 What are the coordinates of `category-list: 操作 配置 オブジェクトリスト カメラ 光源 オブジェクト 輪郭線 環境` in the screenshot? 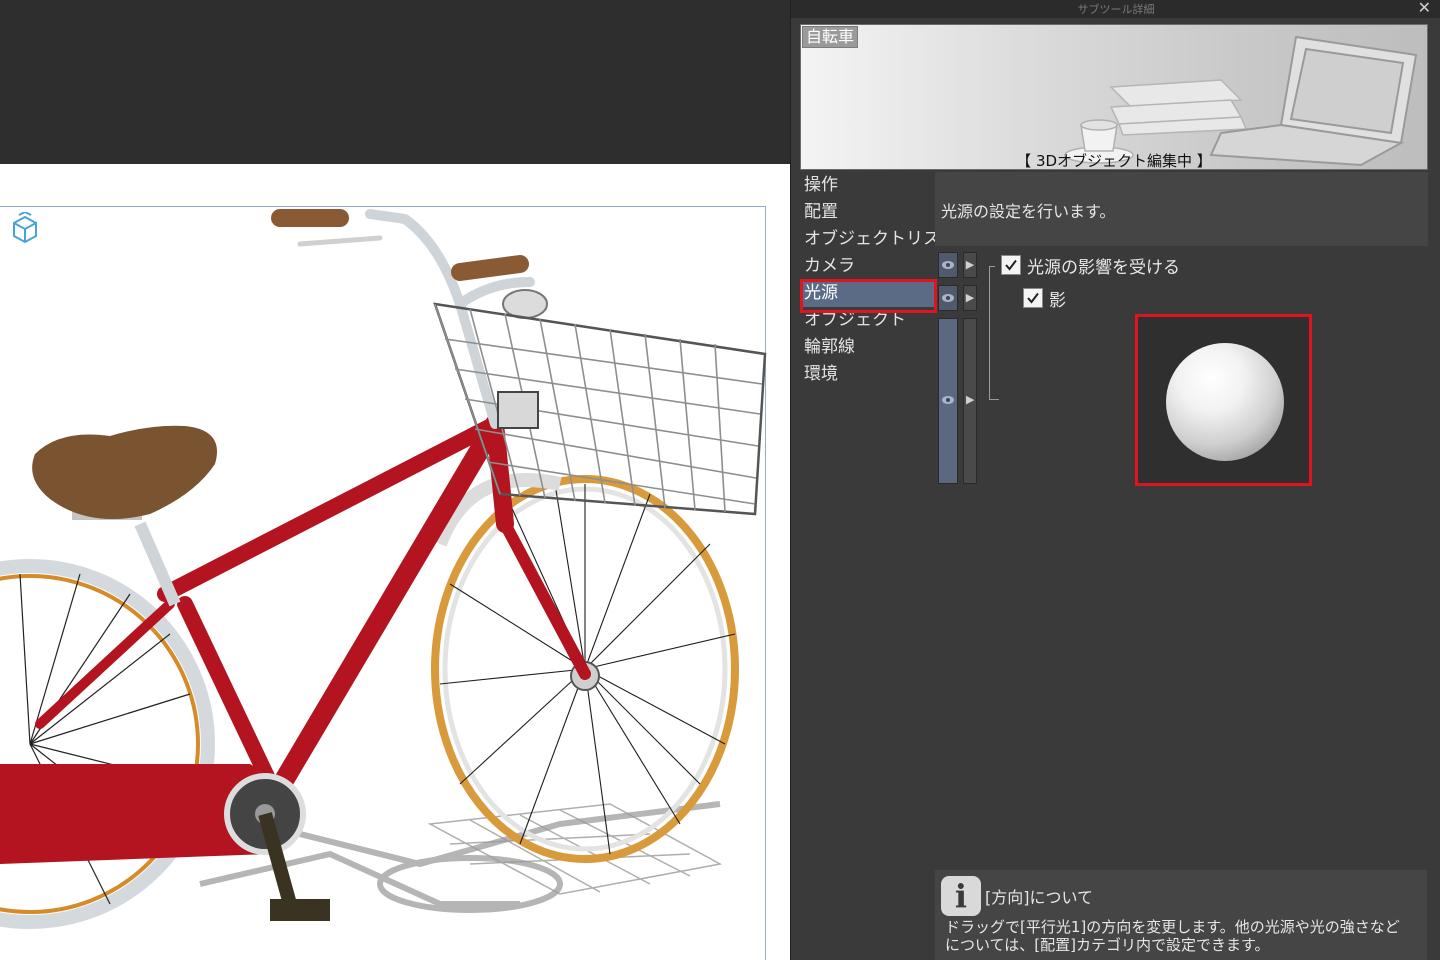 It's located at (878, 280).